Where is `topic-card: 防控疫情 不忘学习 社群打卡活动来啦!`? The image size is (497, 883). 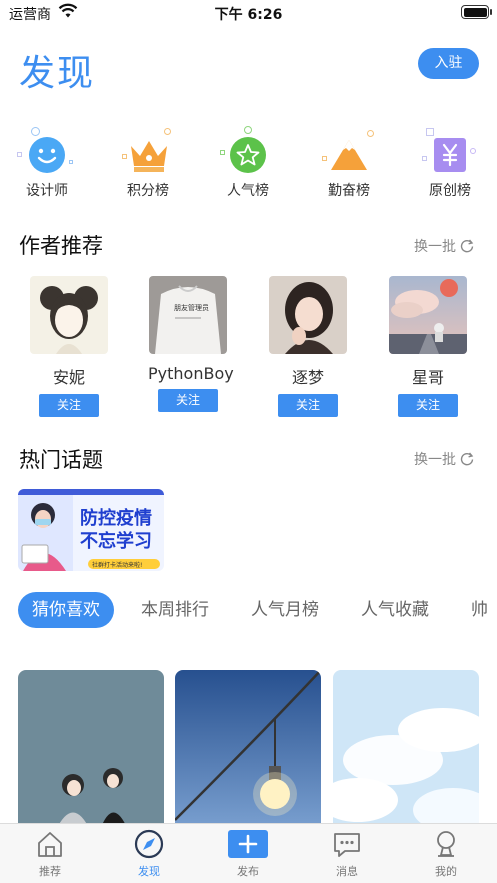 topic-card: 防控疫情 不忘学习 社群打卡活动来啦! is located at coordinates (91, 530).